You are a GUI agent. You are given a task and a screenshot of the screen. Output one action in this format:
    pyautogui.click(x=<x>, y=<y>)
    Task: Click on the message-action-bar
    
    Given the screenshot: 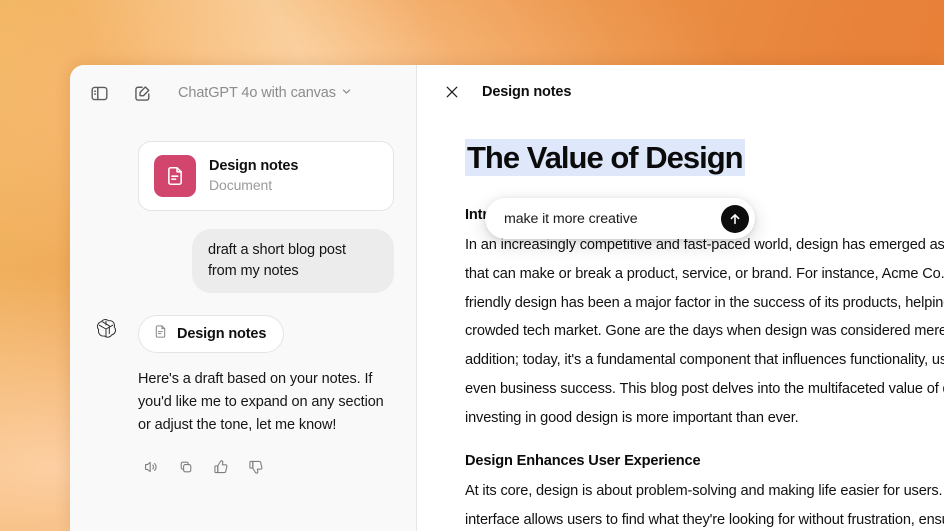 What is the action you would take?
    pyautogui.click(x=266, y=467)
    